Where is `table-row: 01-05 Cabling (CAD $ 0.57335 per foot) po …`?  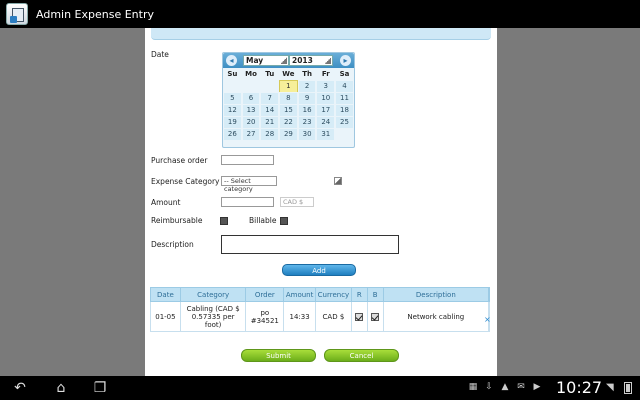
table-row: 01-05 Cabling (CAD $ 0.57335 per foot) po … is located at coordinates (320, 317).